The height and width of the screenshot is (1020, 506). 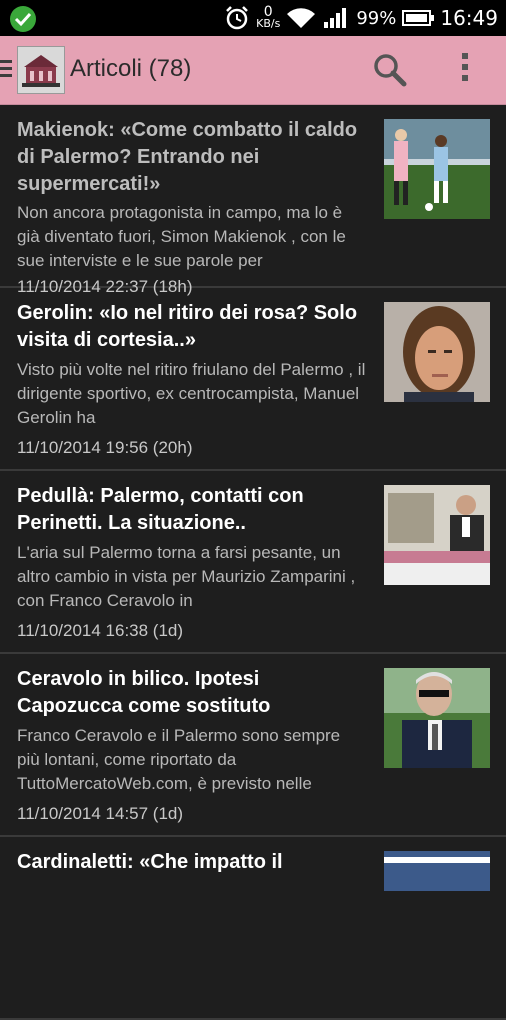 I want to click on article-date: 11/10/2014 16:38 (1d), so click(x=100, y=630).